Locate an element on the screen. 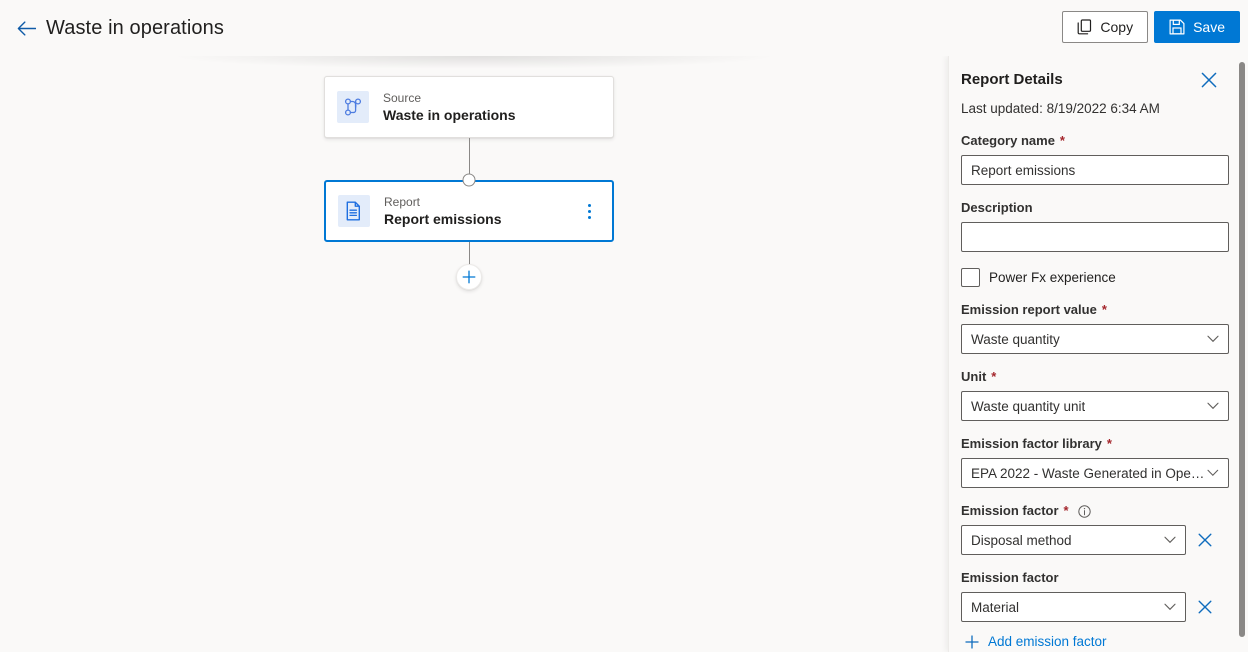  emission-factor-1-selected: Disposal method is located at coordinates (1021, 540).